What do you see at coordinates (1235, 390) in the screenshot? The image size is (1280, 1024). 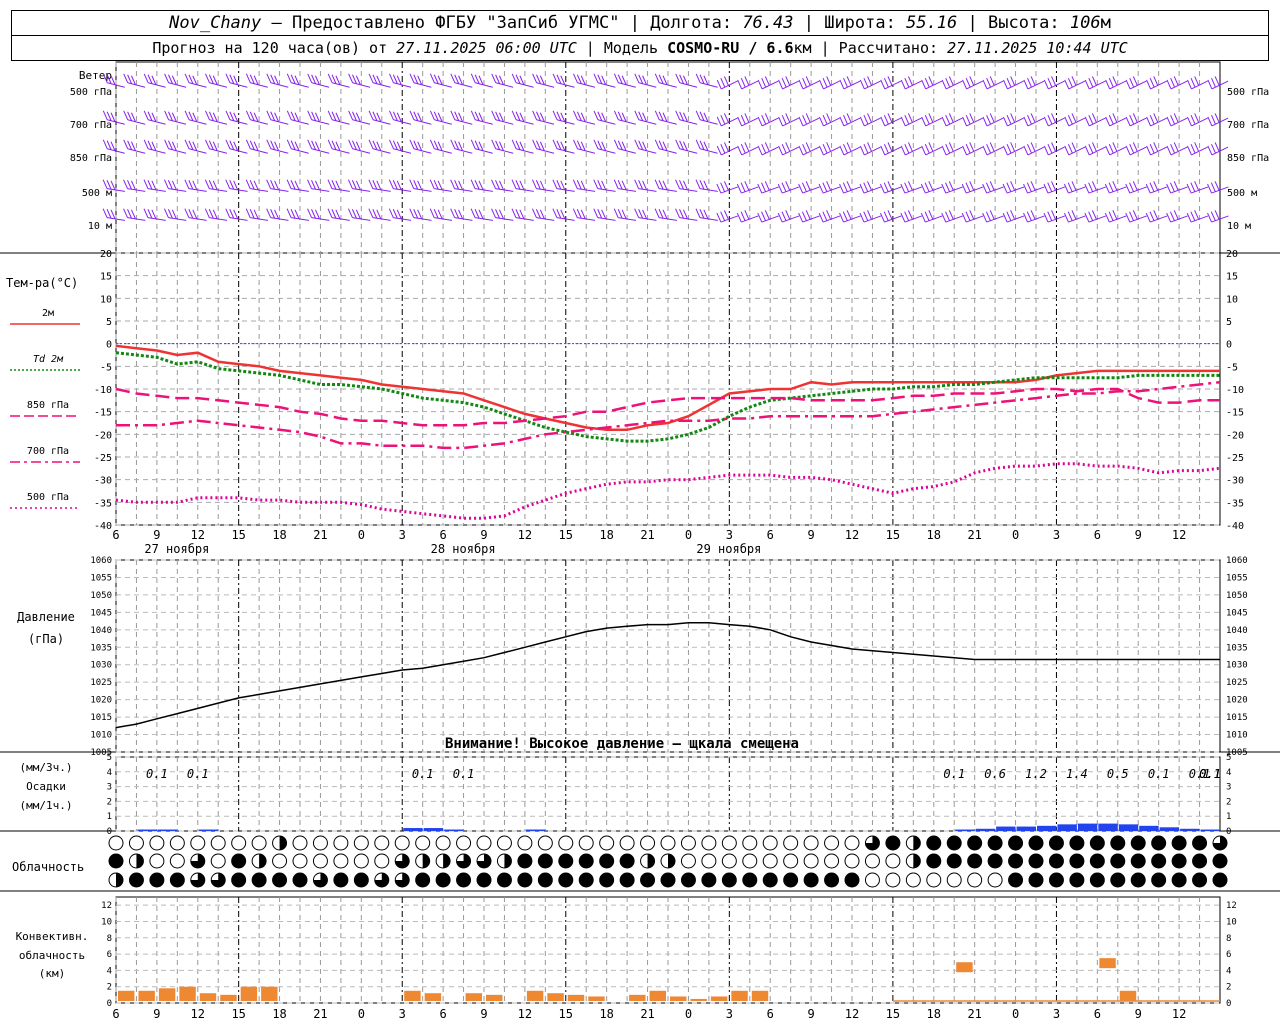 I see `temp-tick-right: -10` at bounding box center [1235, 390].